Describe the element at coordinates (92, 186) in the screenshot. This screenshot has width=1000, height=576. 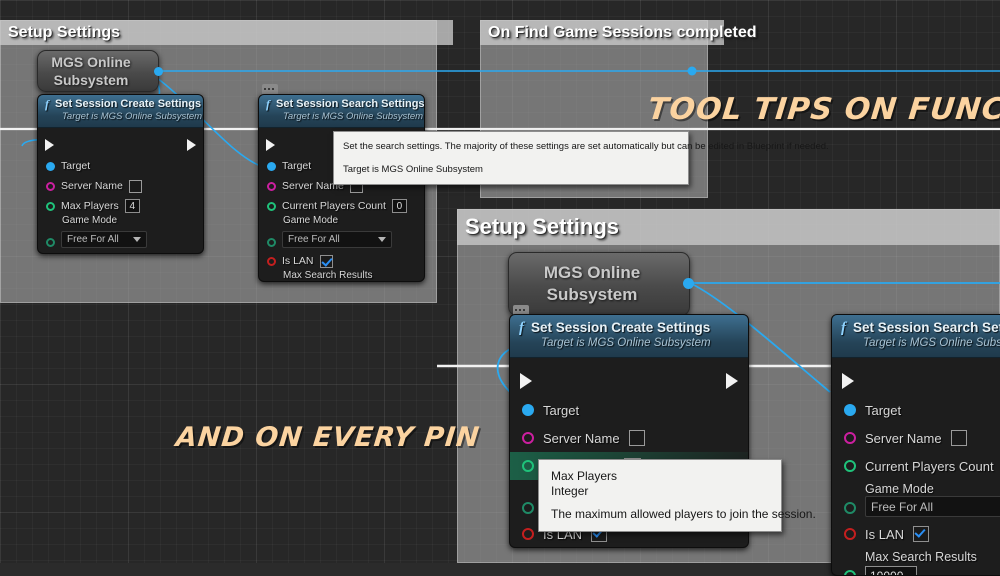
I see `pin-label: Server Name` at that location.